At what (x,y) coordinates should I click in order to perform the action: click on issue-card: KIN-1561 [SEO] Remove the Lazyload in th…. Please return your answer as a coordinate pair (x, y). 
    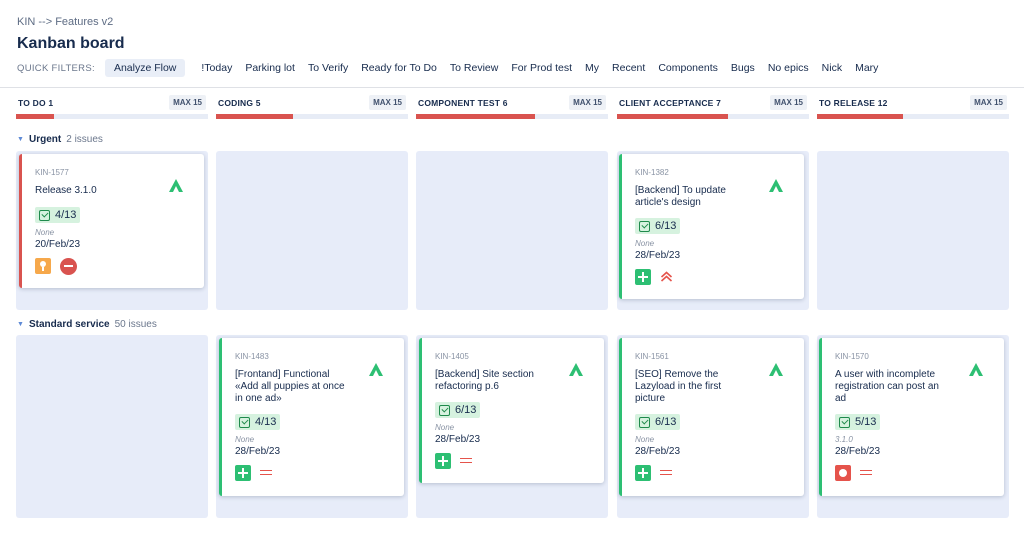
    Looking at the image, I should click on (711, 417).